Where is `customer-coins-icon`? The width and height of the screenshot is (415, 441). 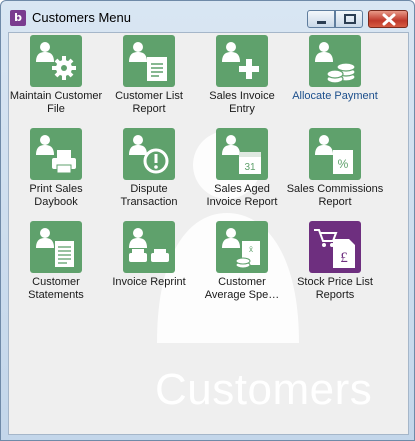 customer-coins-icon is located at coordinates (335, 61).